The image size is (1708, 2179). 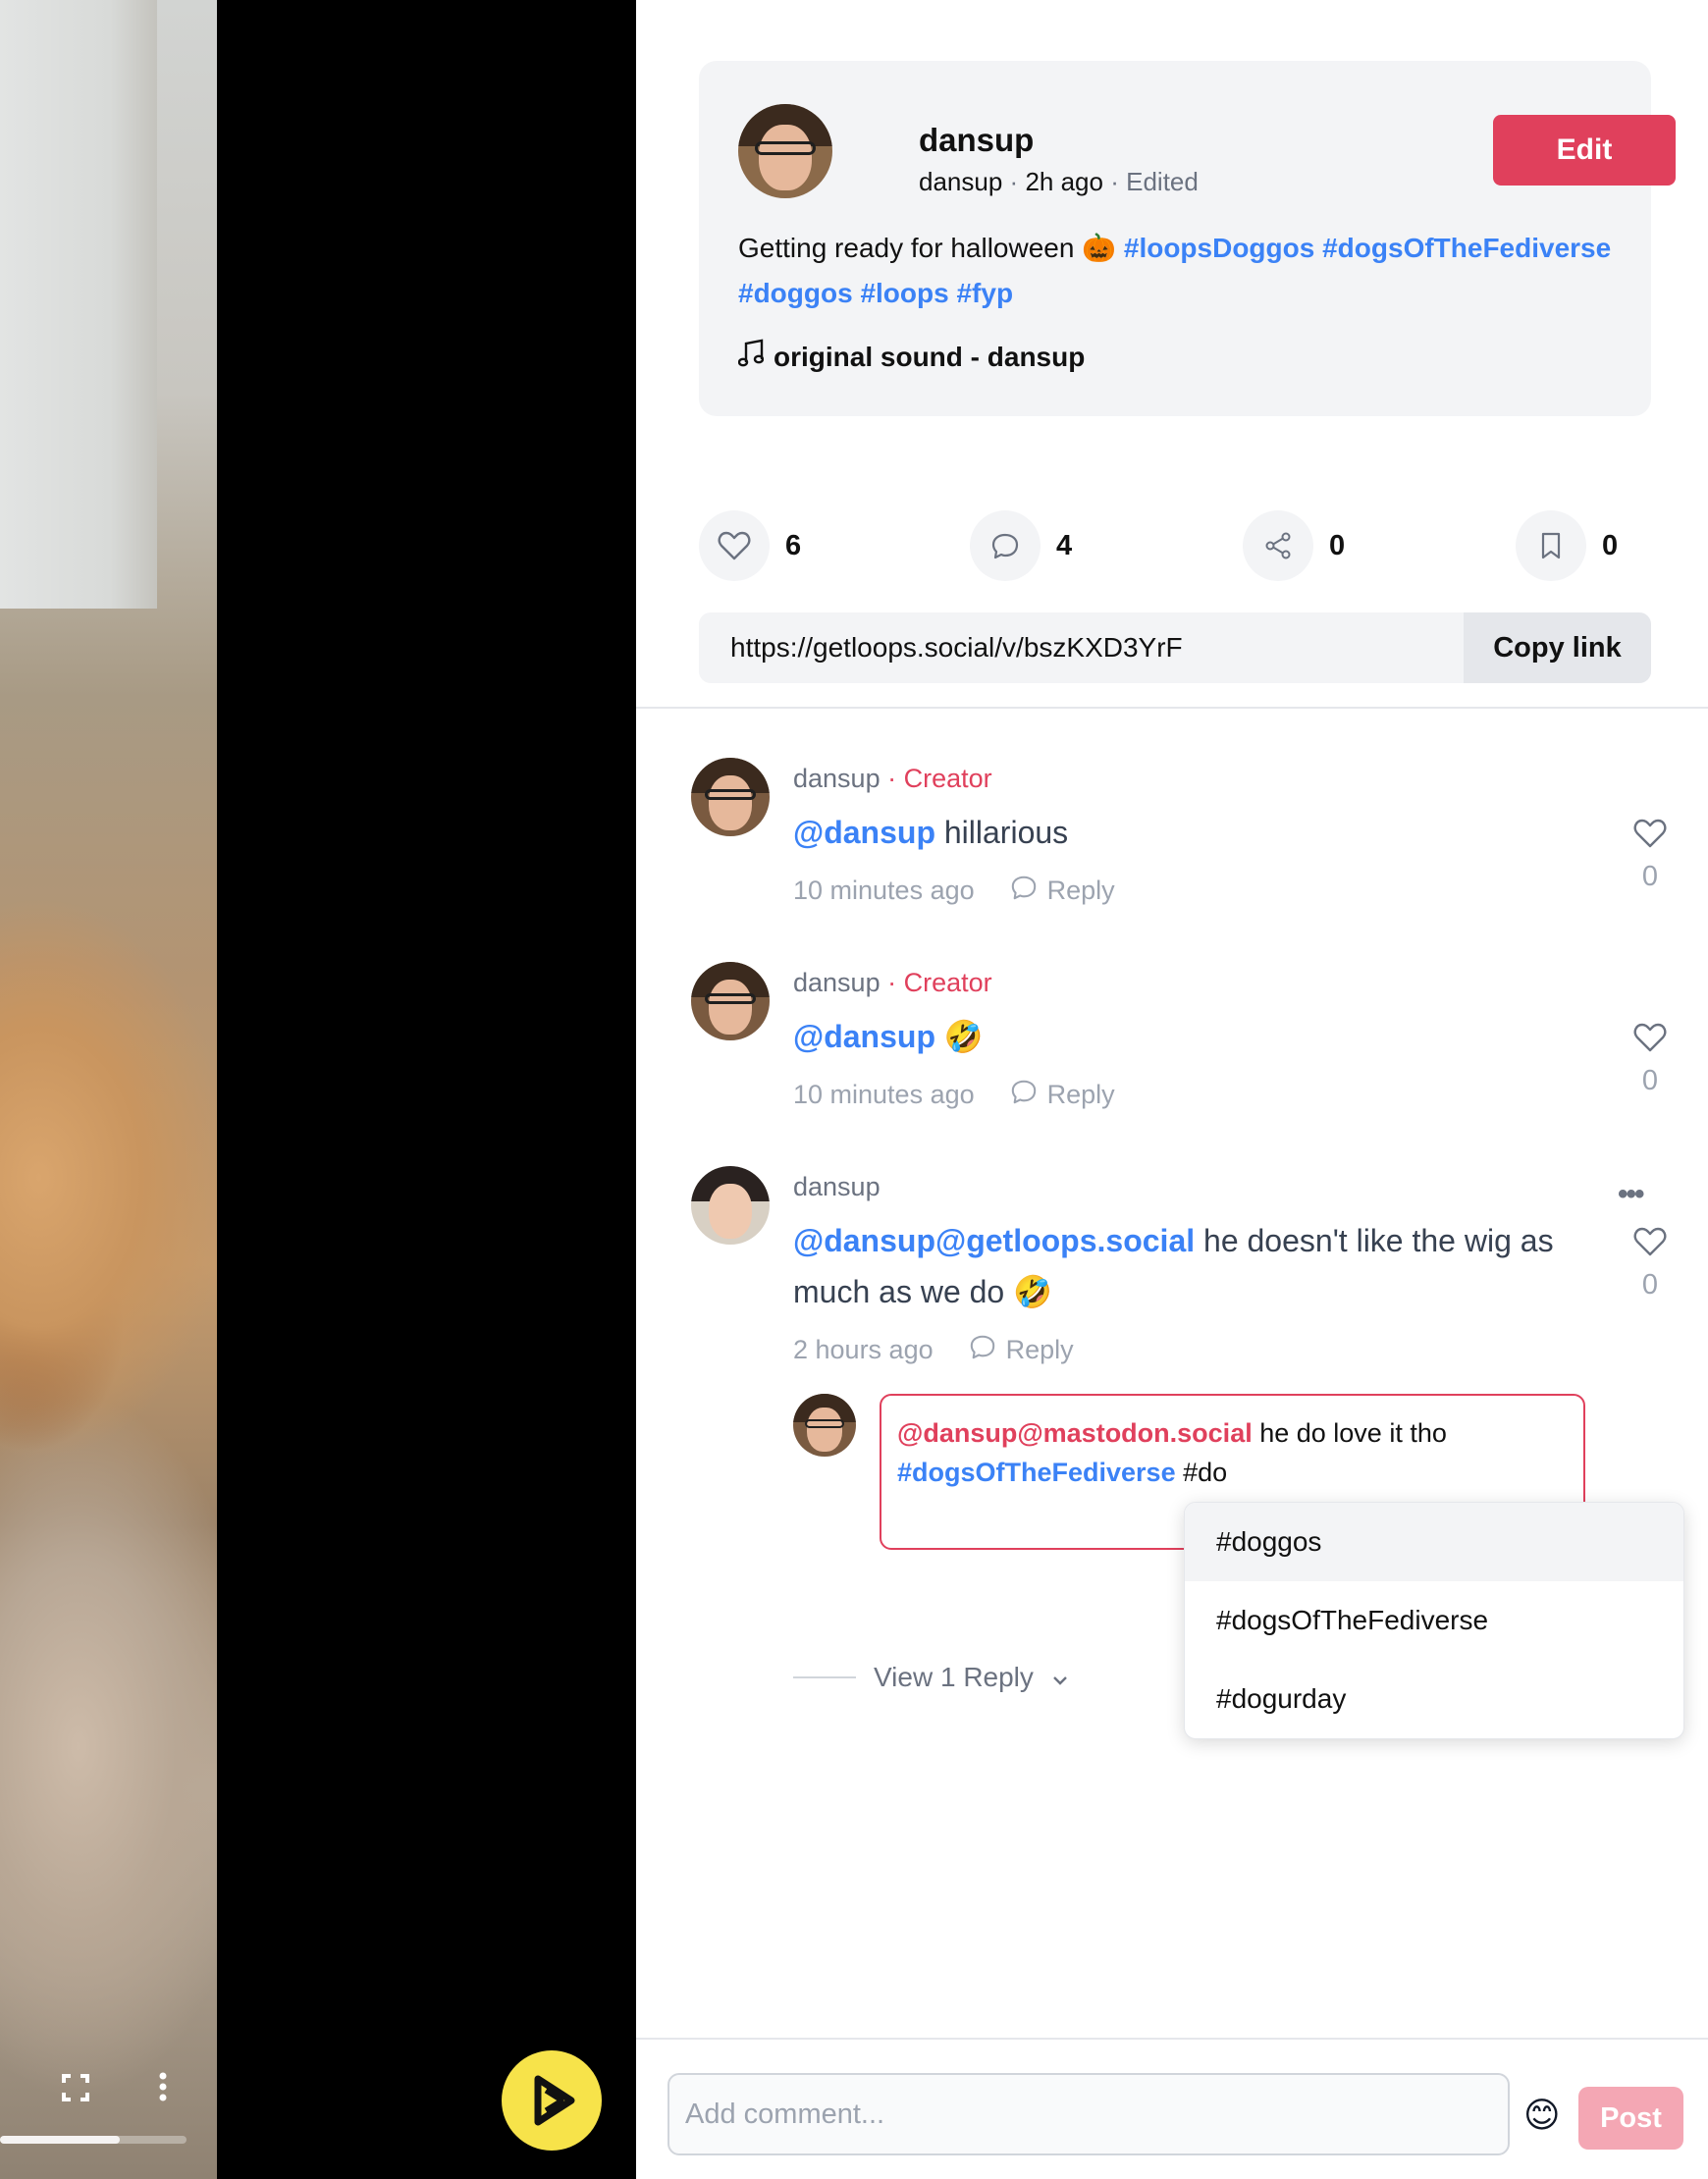 What do you see at coordinates (1162, 181) in the screenshot?
I see `edited-label: Edited` at bounding box center [1162, 181].